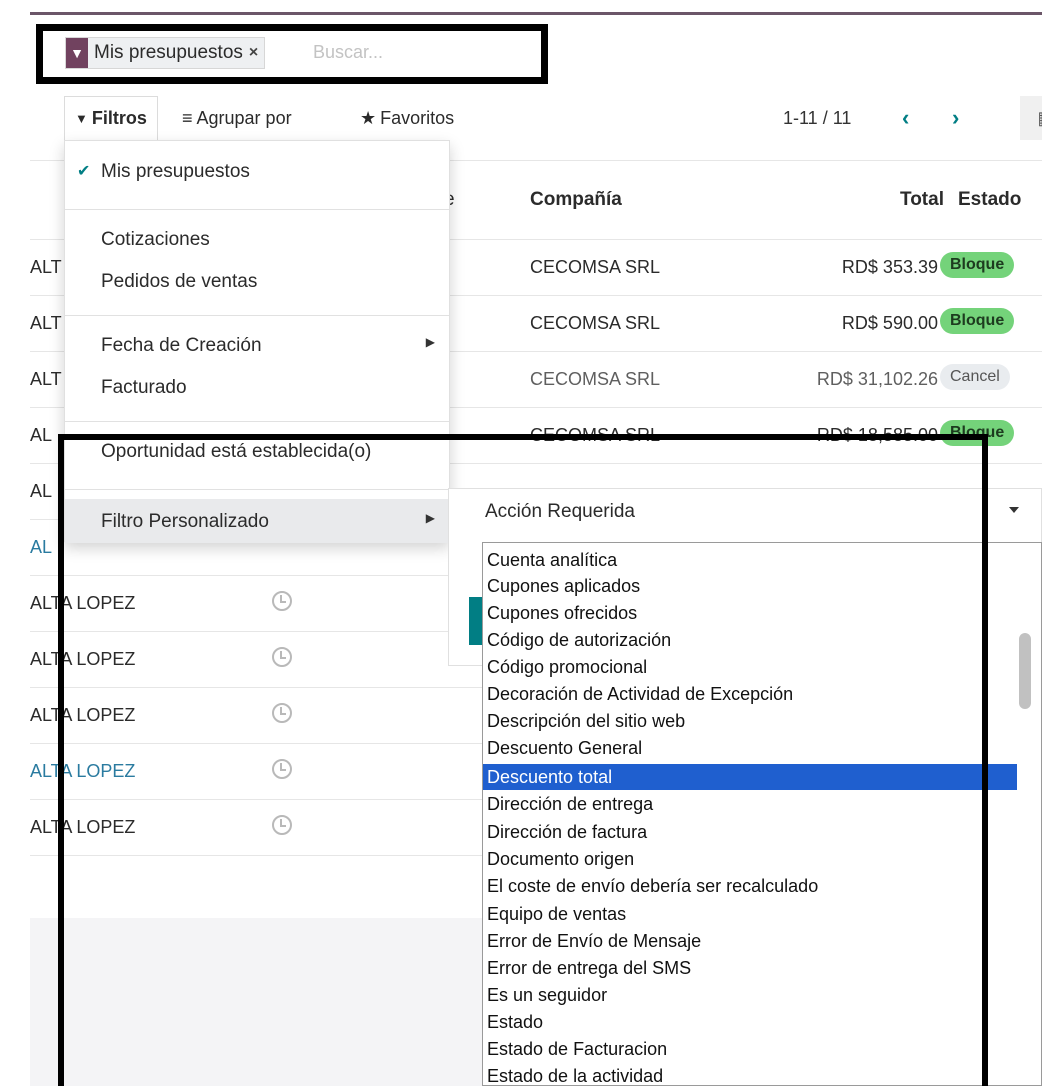 Image resolution: width=1042 pixels, height=1086 pixels. What do you see at coordinates (989, 200) in the screenshot?
I see `header-status: Estado` at bounding box center [989, 200].